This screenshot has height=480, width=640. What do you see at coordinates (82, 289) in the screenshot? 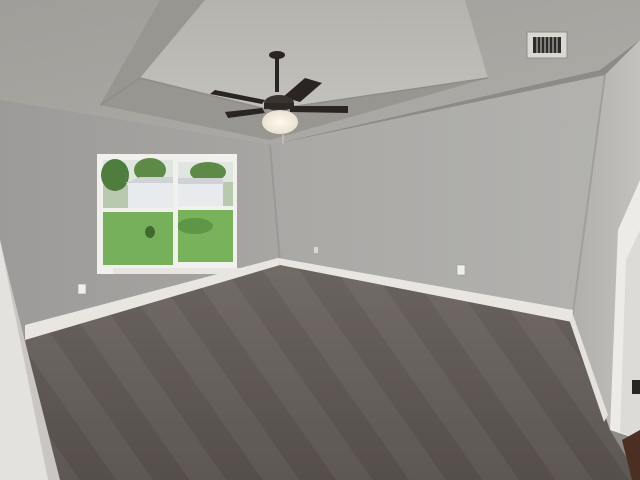
I see `outlet-left-wall` at bounding box center [82, 289].